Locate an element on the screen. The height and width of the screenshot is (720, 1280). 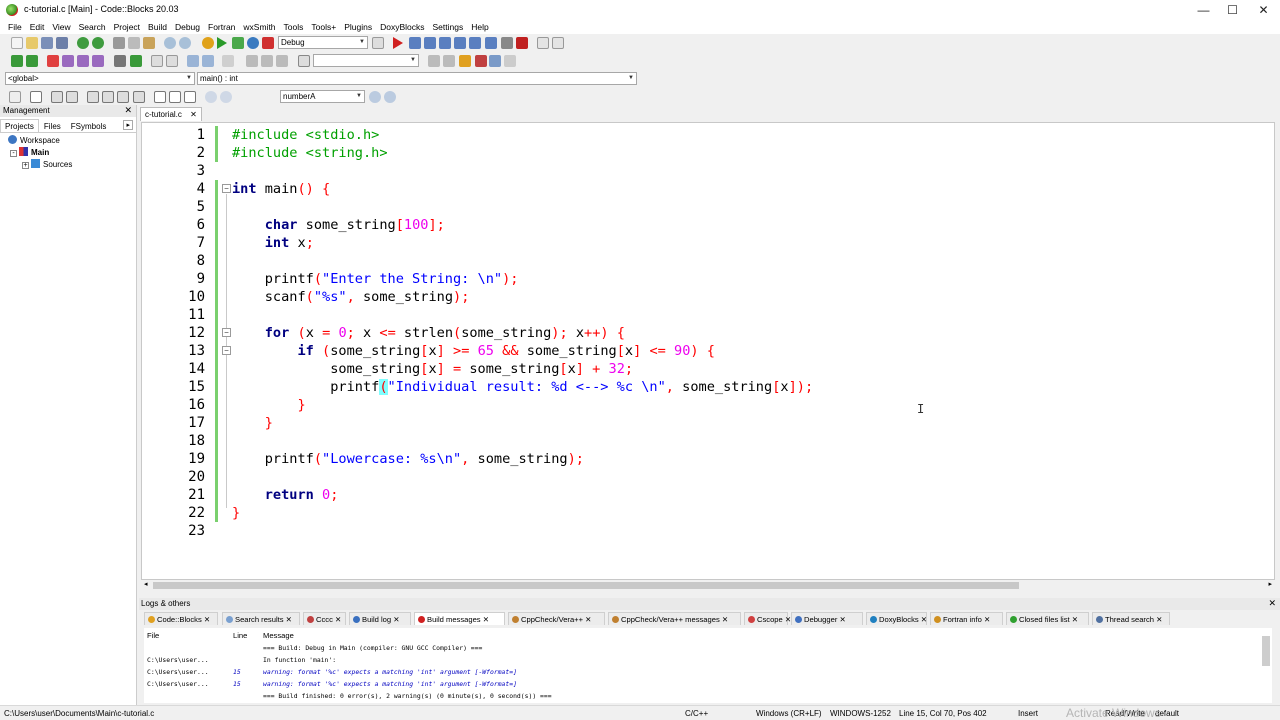
stream-comment-icon is located at coordinates (172, 61).